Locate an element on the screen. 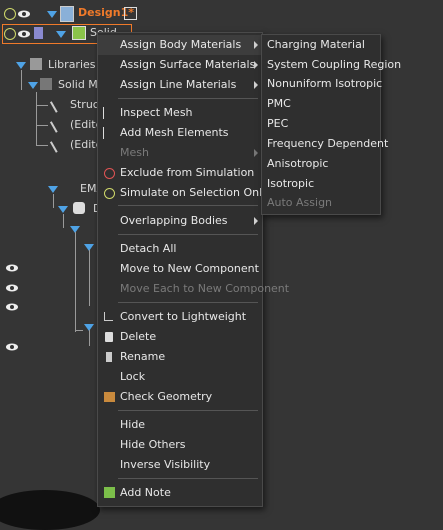 The height and width of the screenshot is (530, 443). open-external-icon is located at coordinates (130, 13).